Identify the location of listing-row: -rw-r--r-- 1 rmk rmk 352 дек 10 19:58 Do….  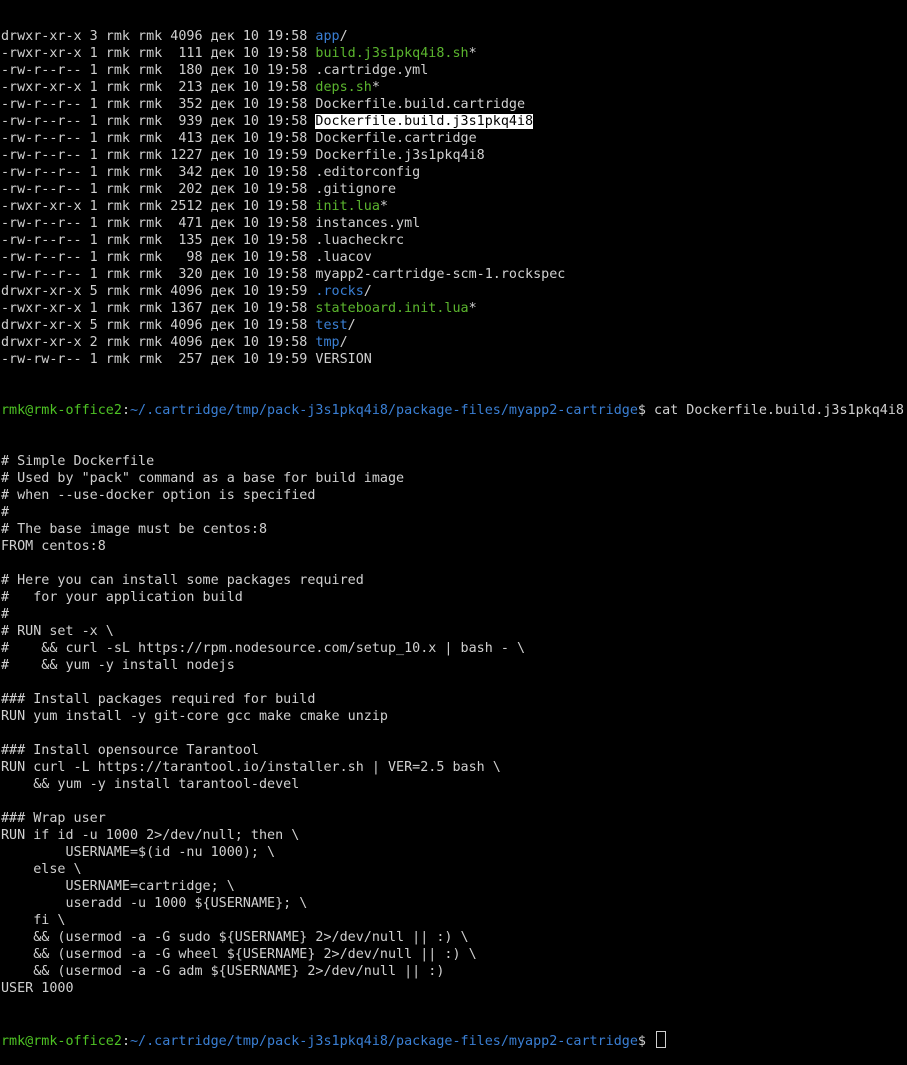
(454, 104).